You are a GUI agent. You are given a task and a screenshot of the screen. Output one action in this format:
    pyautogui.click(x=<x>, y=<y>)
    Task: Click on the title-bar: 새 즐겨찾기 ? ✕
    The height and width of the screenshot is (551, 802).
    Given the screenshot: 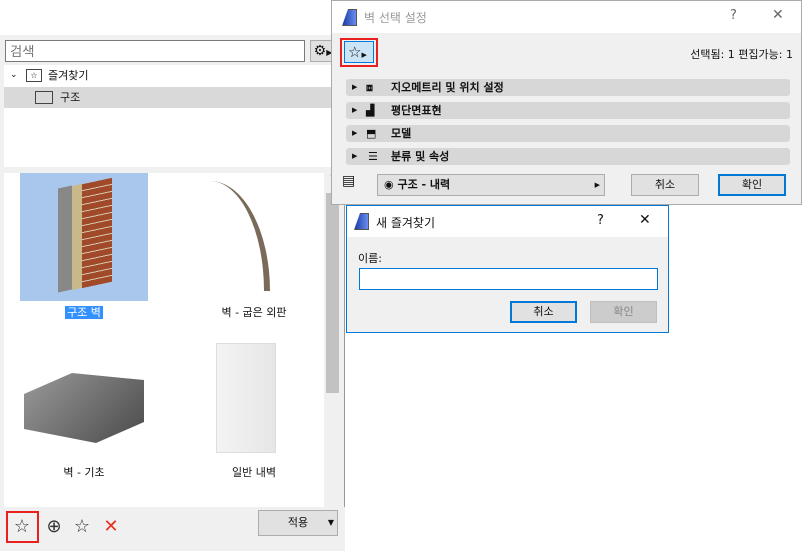 What is the action you would take?
    pyautogui.click(x=507, y=221)
    